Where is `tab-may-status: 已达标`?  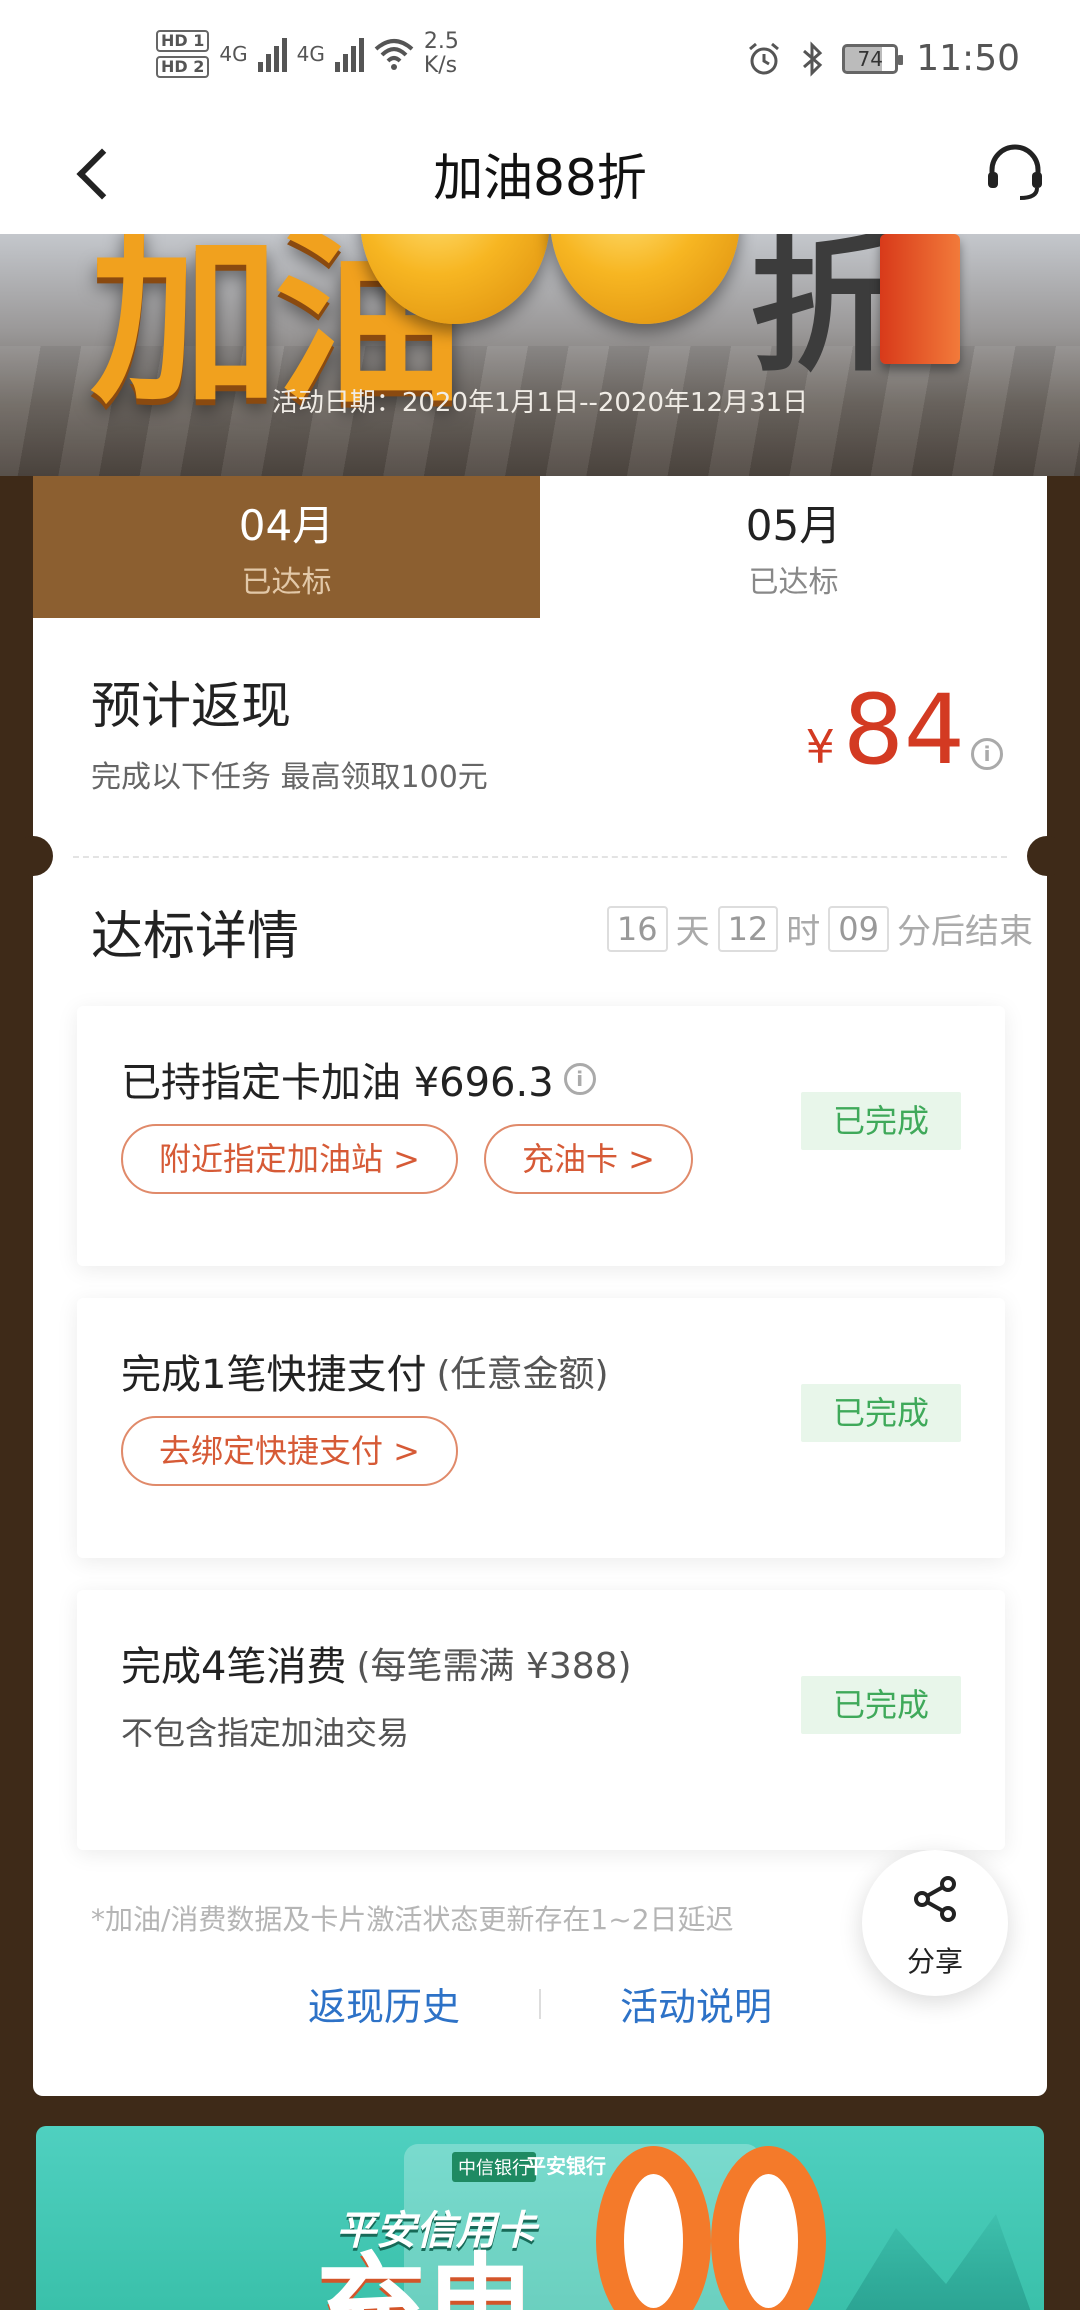
tab-may-status: 已达标 is located at coordinates (793, 582).